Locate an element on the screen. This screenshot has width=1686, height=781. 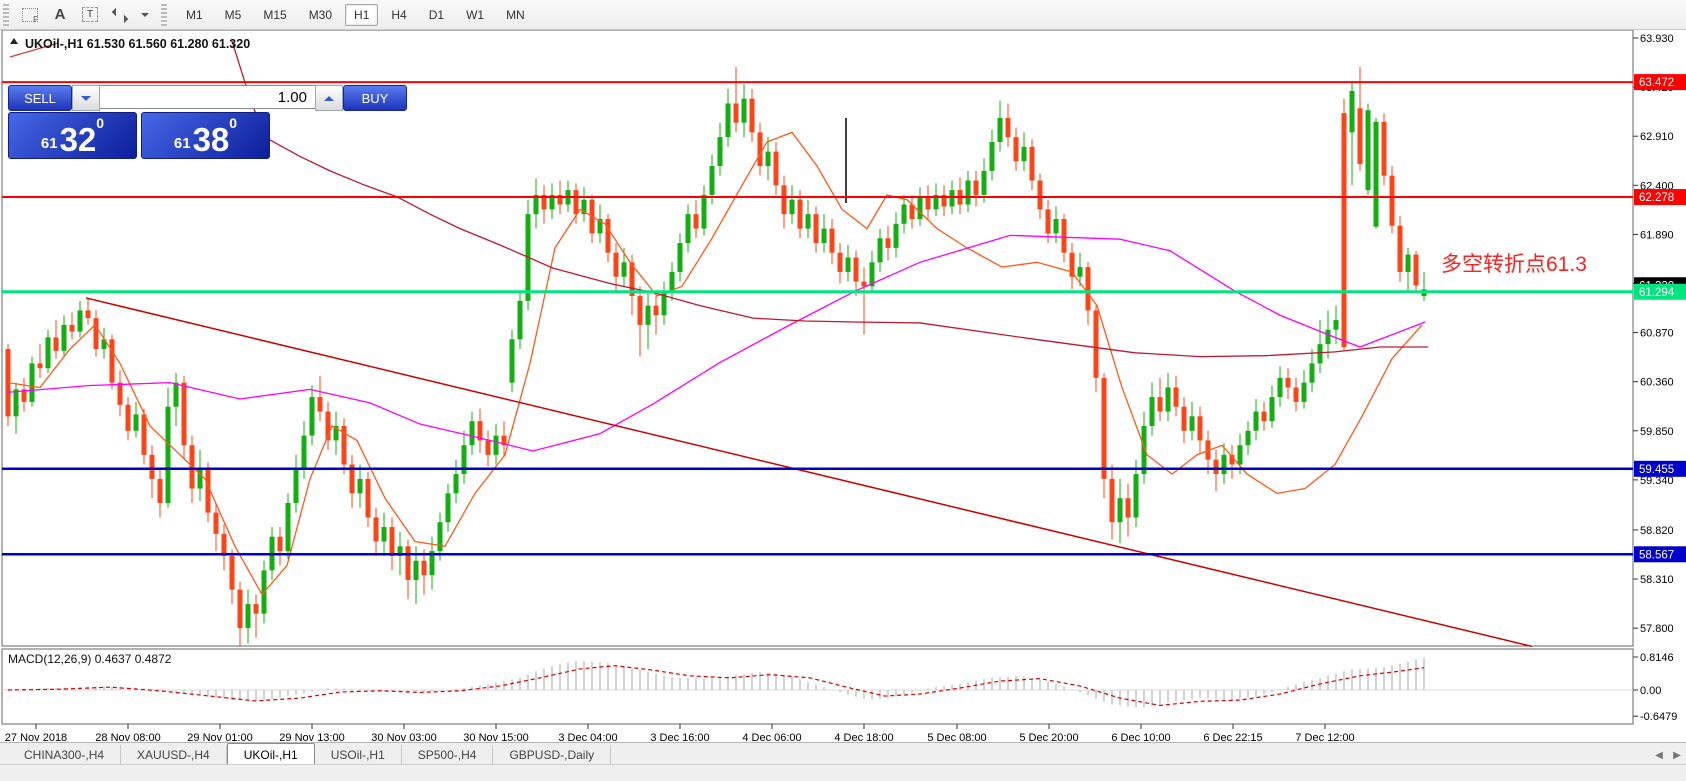
tab-ukoilh1: UKOil-,H1 is located at coordinates (270, 754).